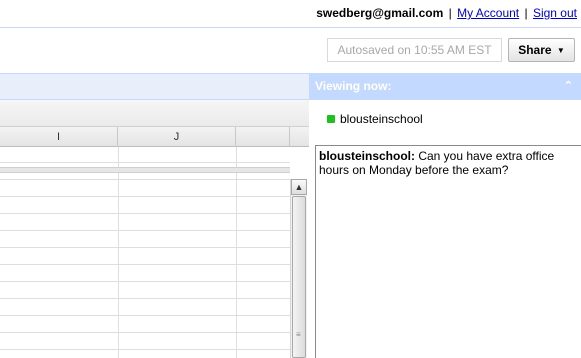 The image size is (581, 358). Describe the element at coordinates (154, 113) in the screenshot. I see `formula-bar` at that location.